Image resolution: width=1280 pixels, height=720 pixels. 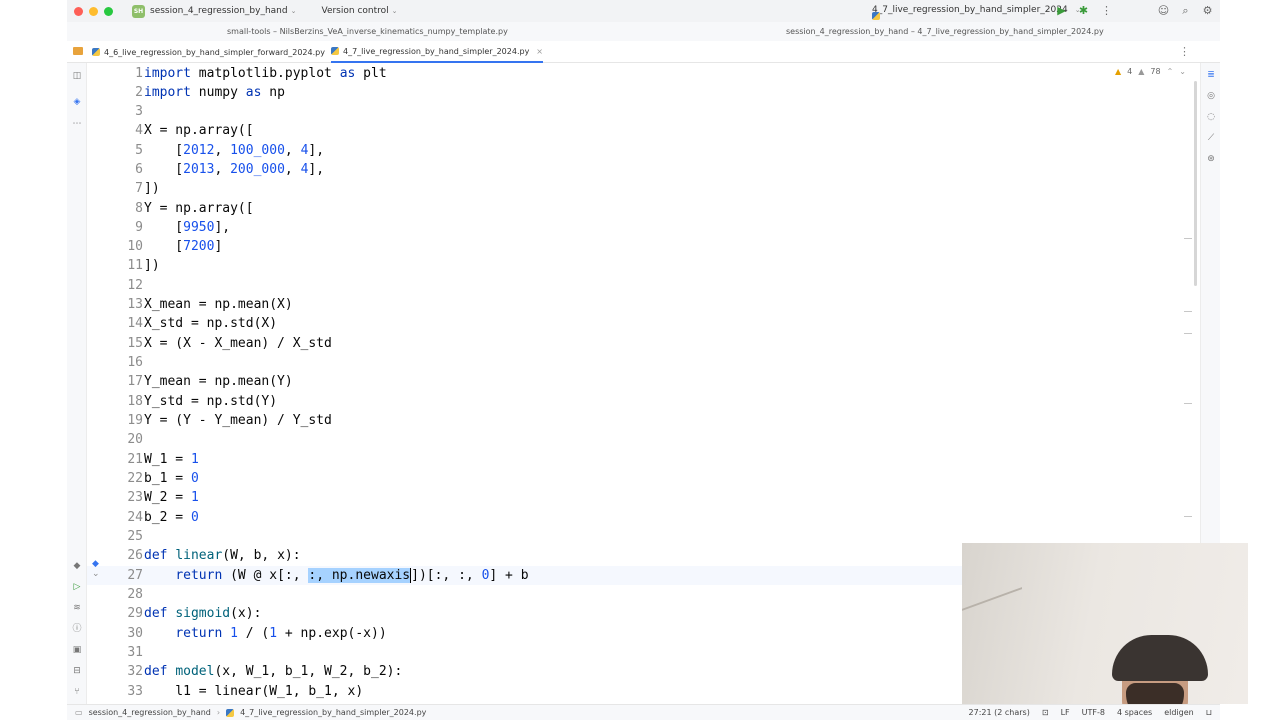 I want to click on line-number: 5, so click(x=139, y=150).